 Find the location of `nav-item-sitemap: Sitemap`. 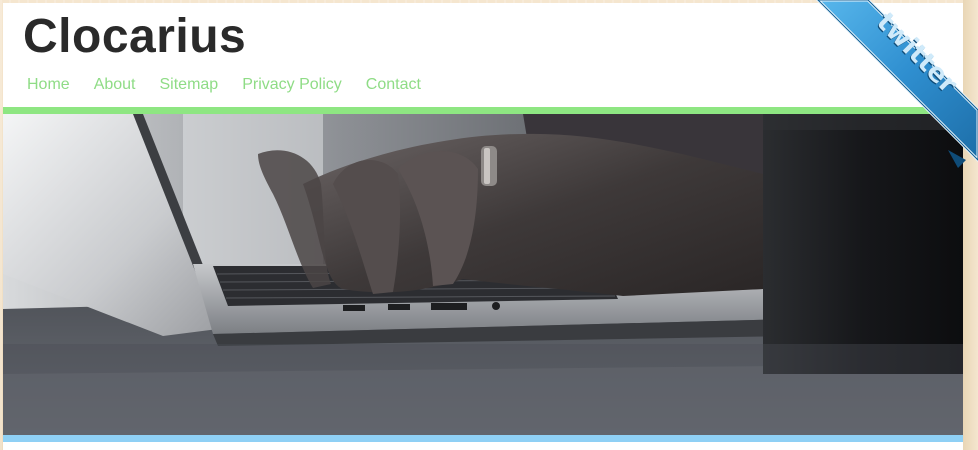

nav-item-sitemap: Sitemap is located at coordinates (189, 85).